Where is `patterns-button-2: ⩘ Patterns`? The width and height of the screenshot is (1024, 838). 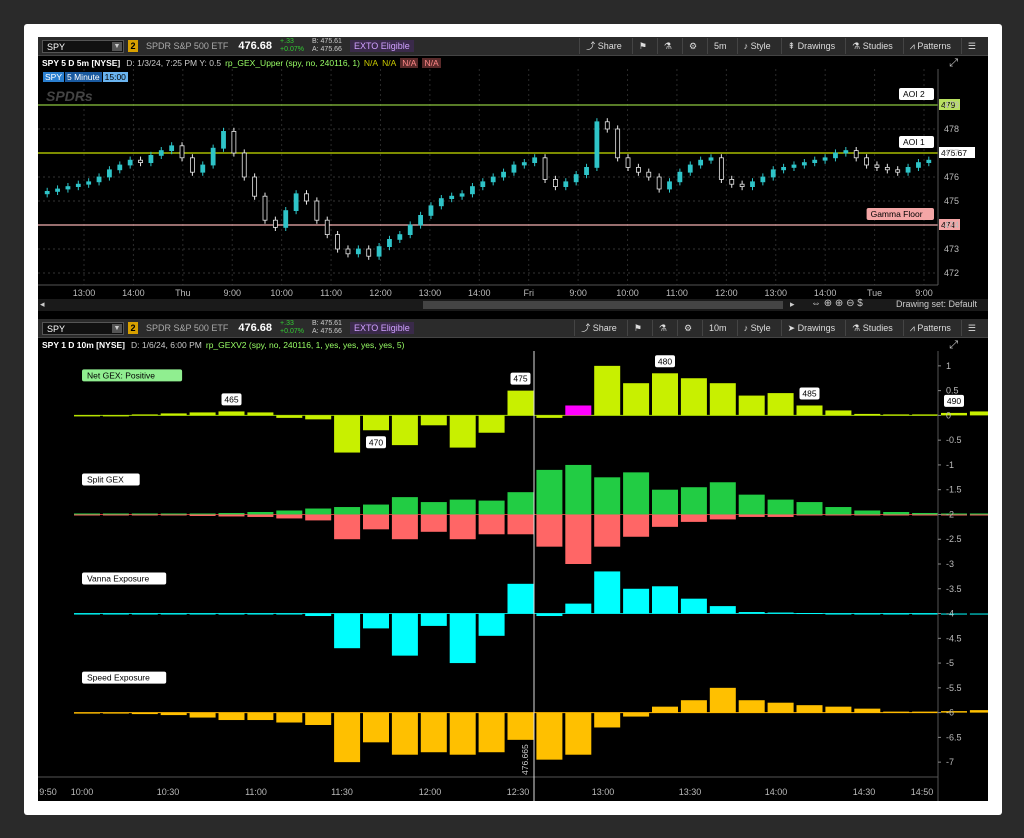
patterns-button-2: ⩘ Patterns is located at coordinates (929, 328).